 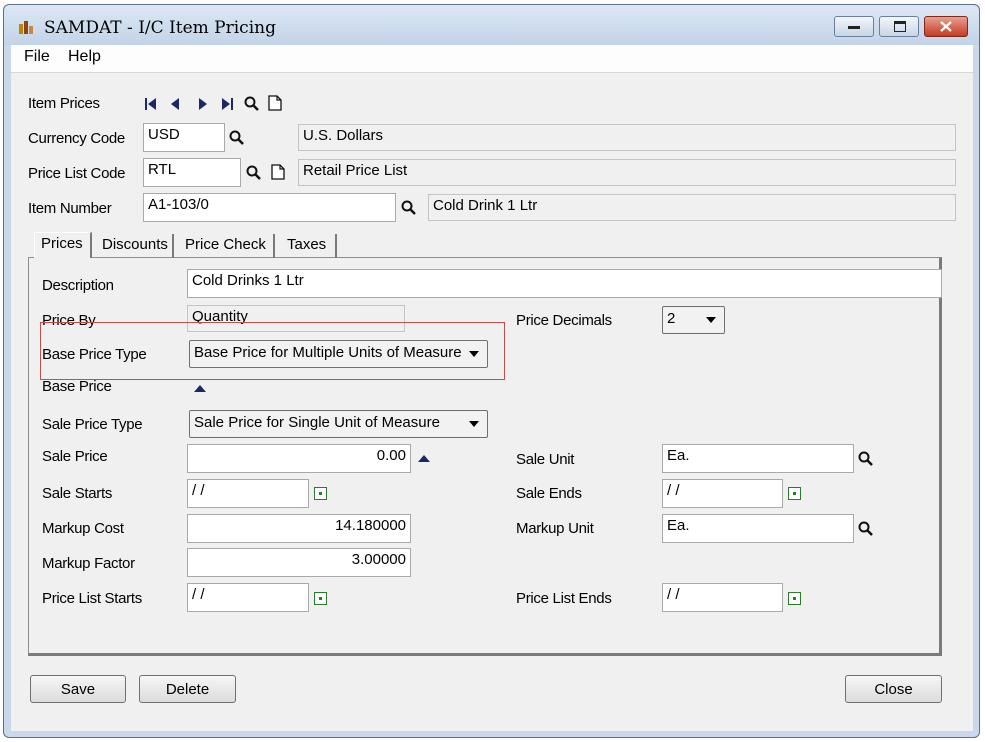 What do you see at coordinates (77, 386) in the screenshot?
I see `base-price-label: Base Price` at bounding box center [77, 386].